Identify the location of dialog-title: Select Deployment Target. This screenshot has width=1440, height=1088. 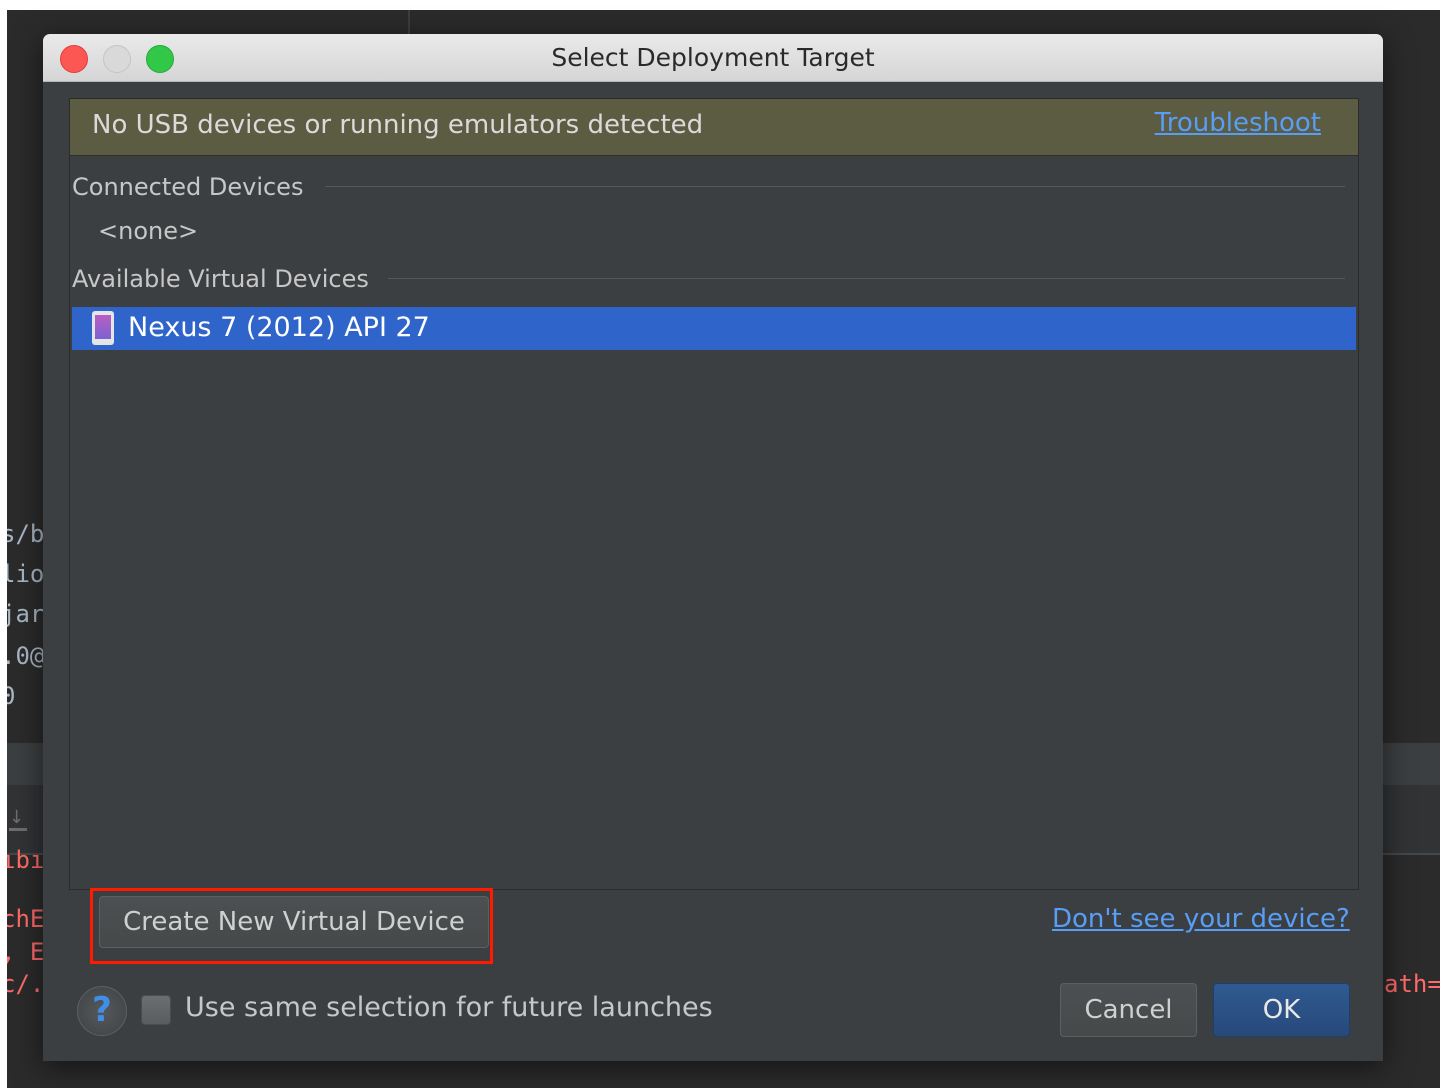
(713, 57).